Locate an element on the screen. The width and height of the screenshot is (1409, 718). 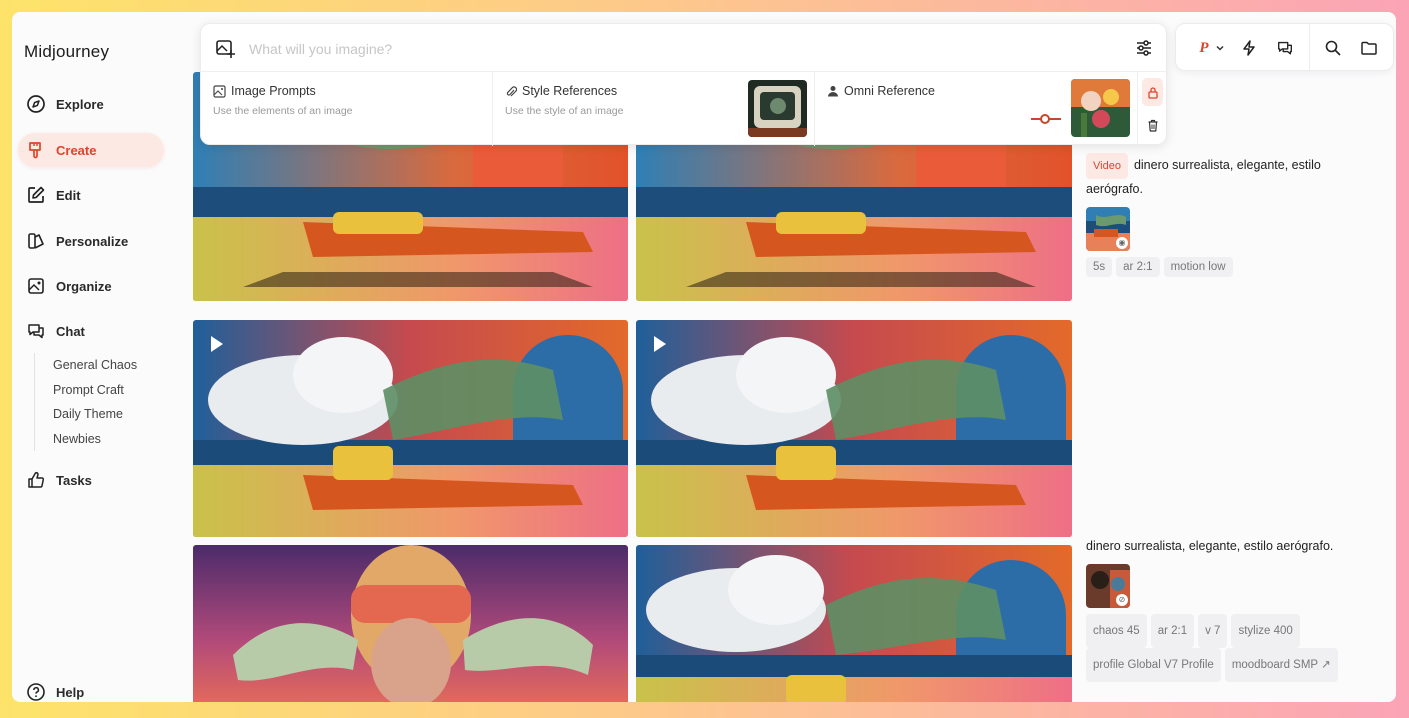
brush-icon is located at coordinates (35, 150).